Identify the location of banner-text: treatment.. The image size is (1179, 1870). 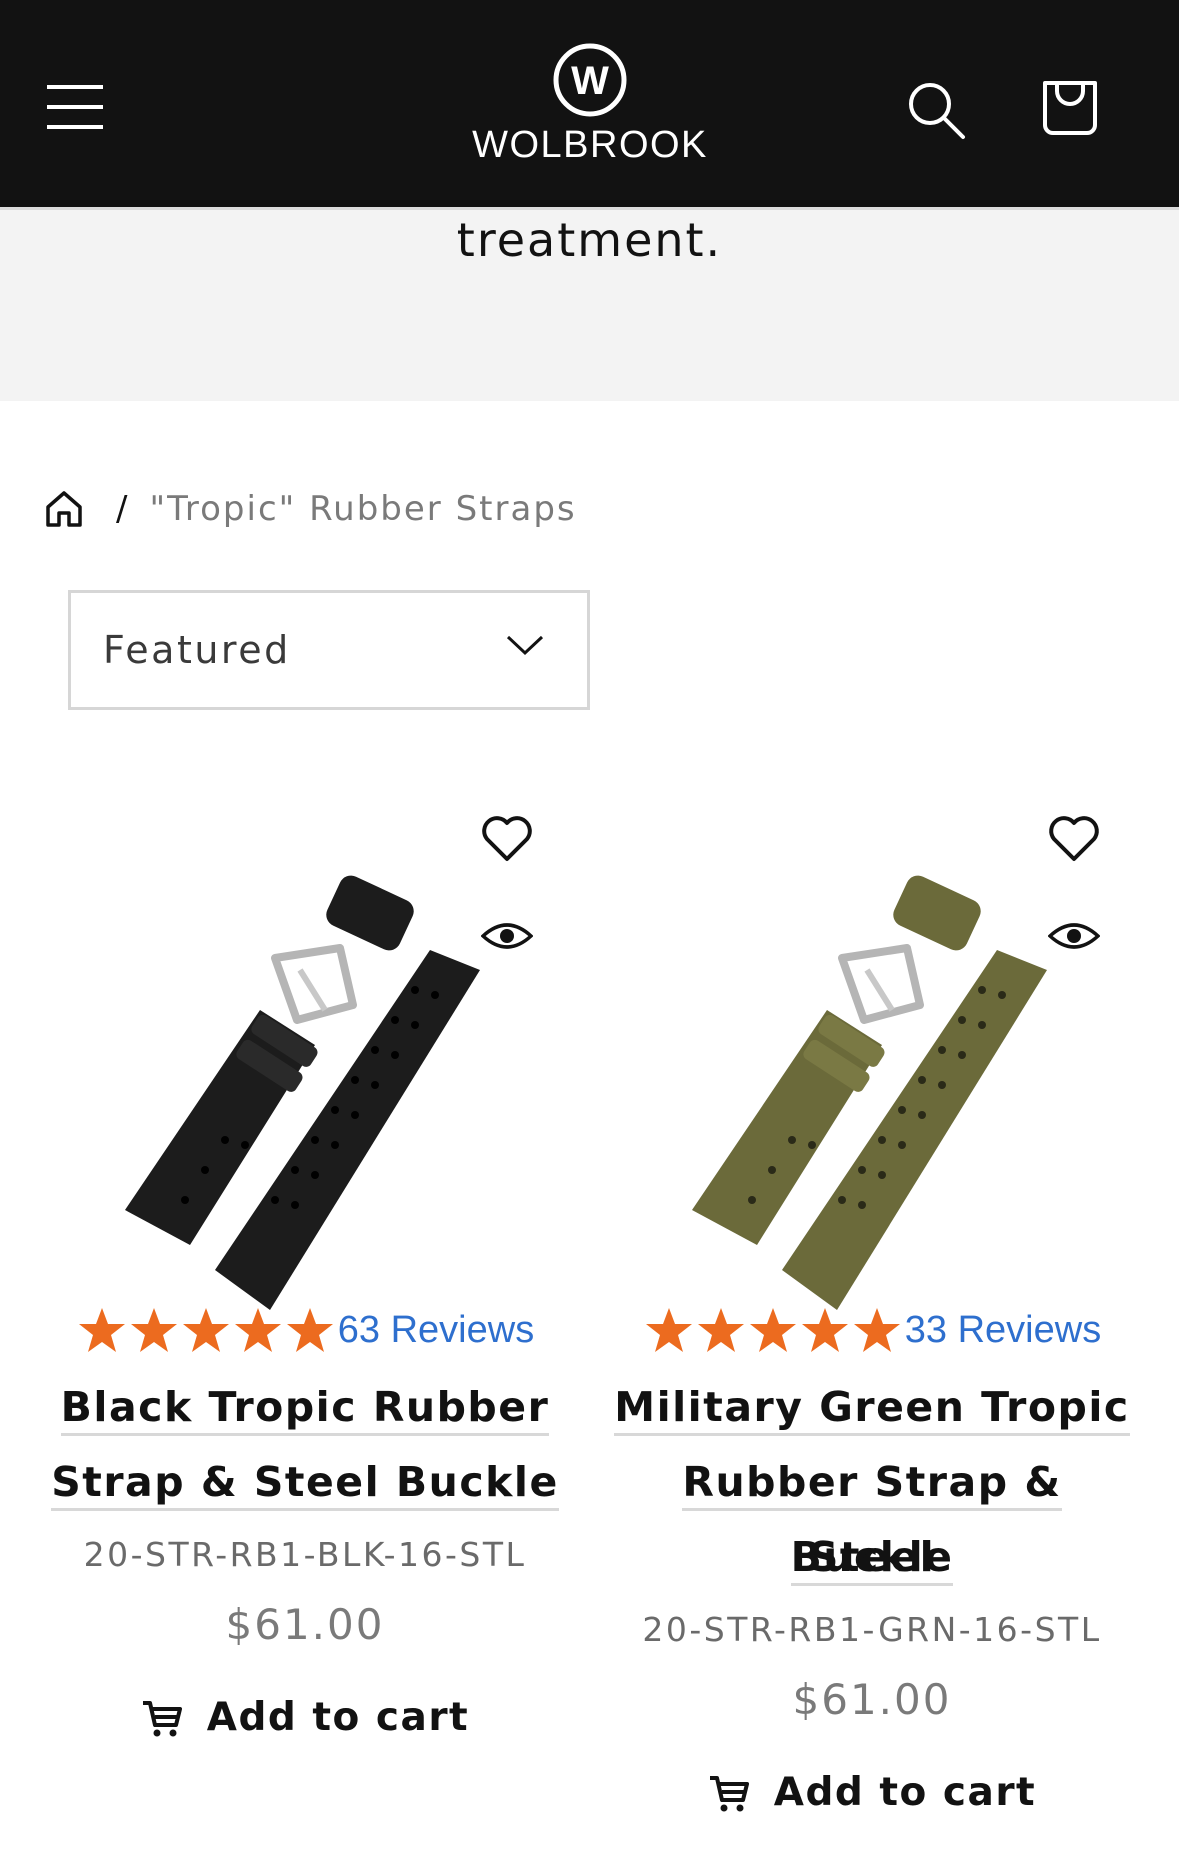
(589, 240).